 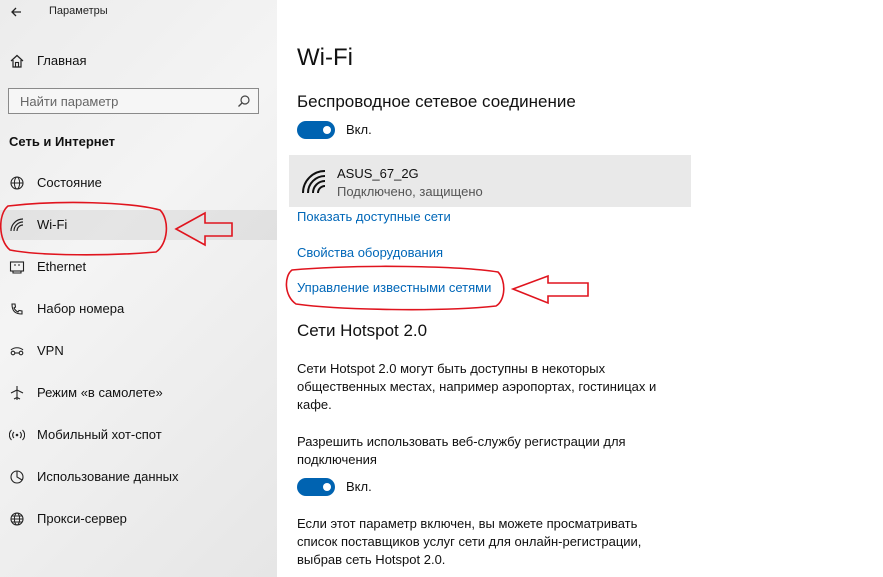 I want to click on ethernet-icon, so click(x=17, y=267).